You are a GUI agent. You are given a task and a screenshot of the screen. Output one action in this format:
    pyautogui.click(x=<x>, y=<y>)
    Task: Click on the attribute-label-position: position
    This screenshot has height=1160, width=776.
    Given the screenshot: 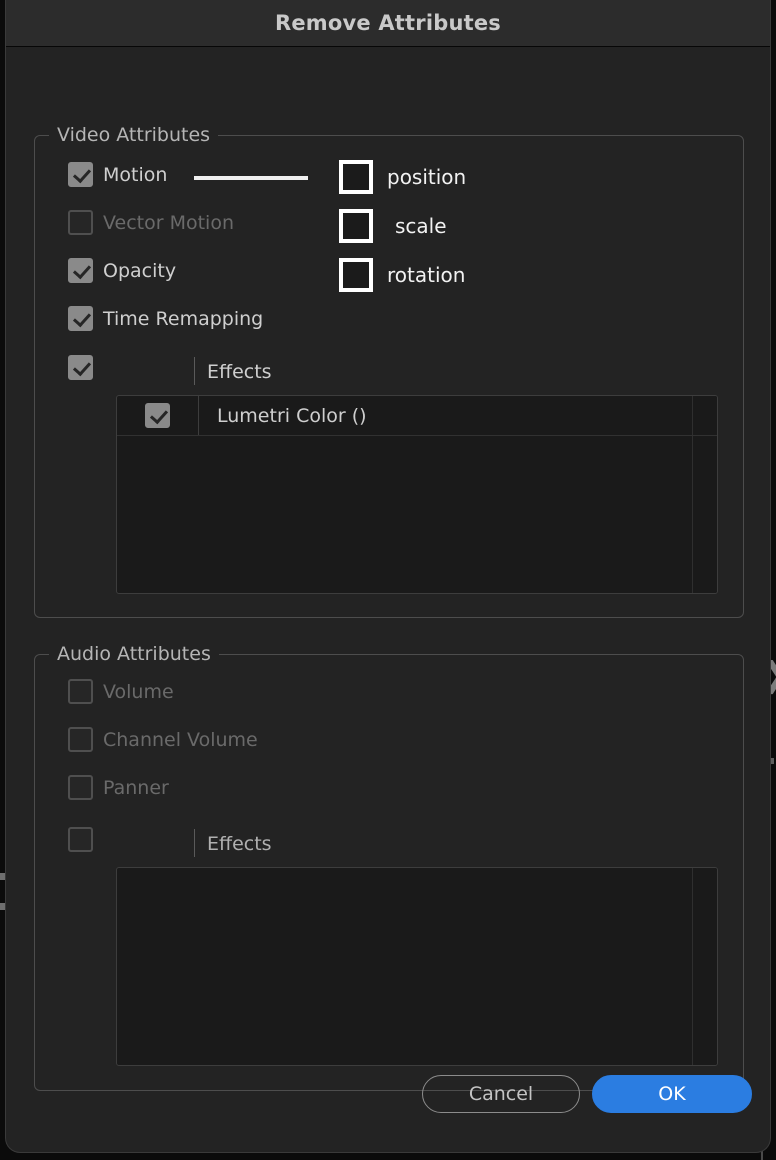 What is the action you would take?
    pyautogui.click(x=427, y=177)
    